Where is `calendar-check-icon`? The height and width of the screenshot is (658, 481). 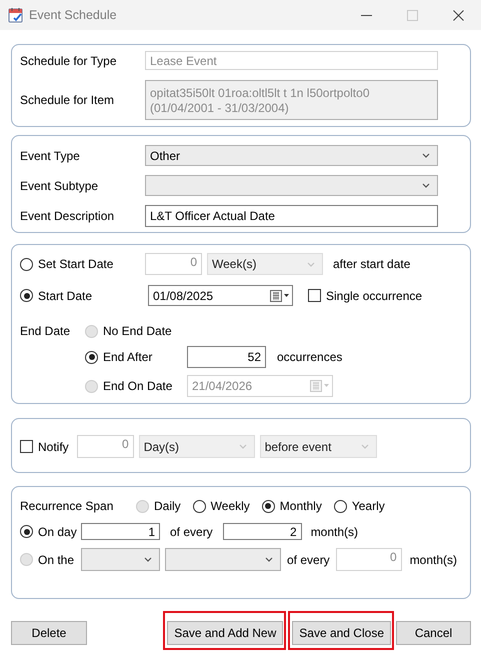
calendar-check-icon is located at coordinates (16, 15).